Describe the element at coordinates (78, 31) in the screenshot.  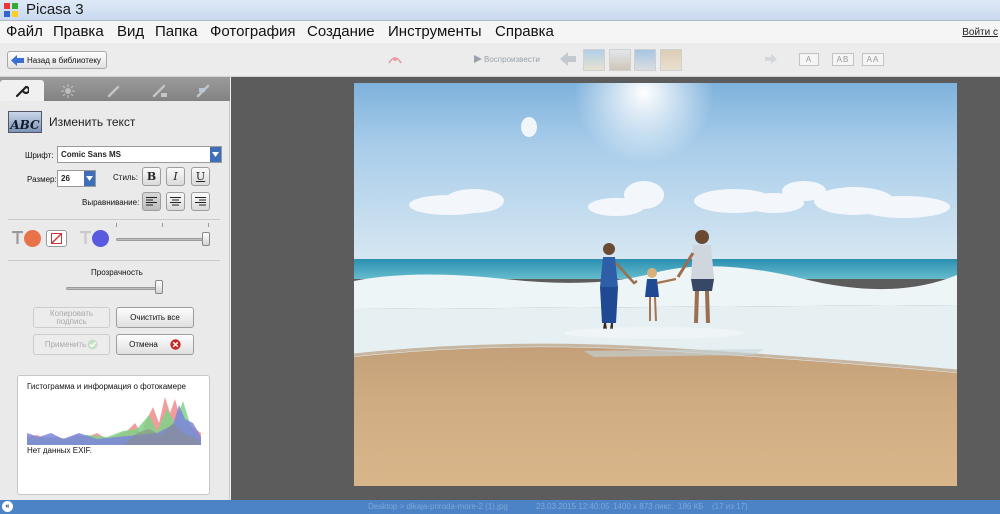
I see `menu-edit: Правка` at that location.